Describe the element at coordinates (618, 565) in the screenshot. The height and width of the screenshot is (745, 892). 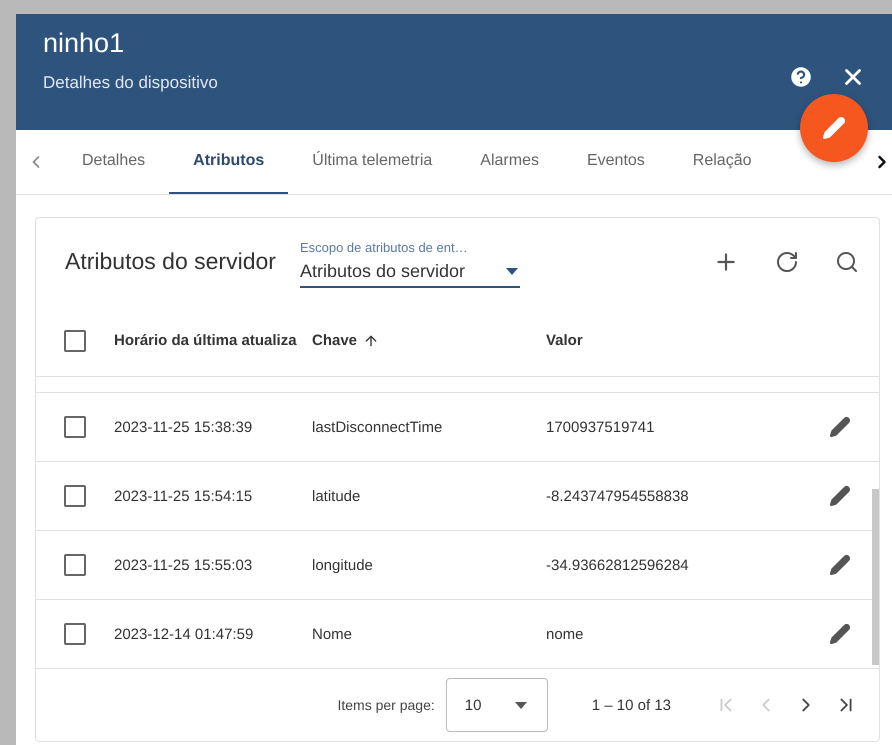
I see `table-cell-text: -34.93662812596284` at that location.